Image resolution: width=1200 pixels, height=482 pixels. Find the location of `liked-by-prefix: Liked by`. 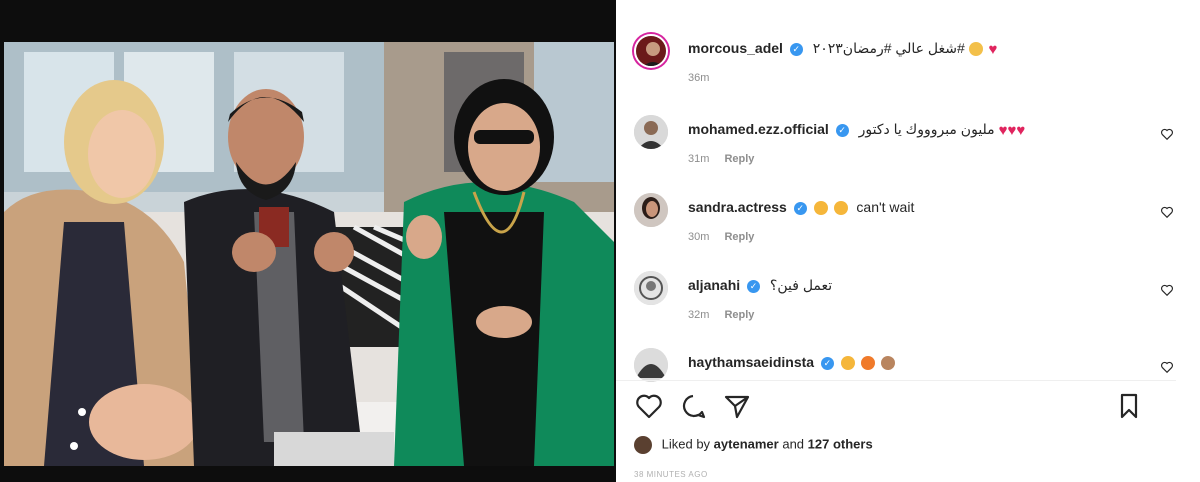

liked-by-prefix: Liked by is located at coordinates (686, 444).